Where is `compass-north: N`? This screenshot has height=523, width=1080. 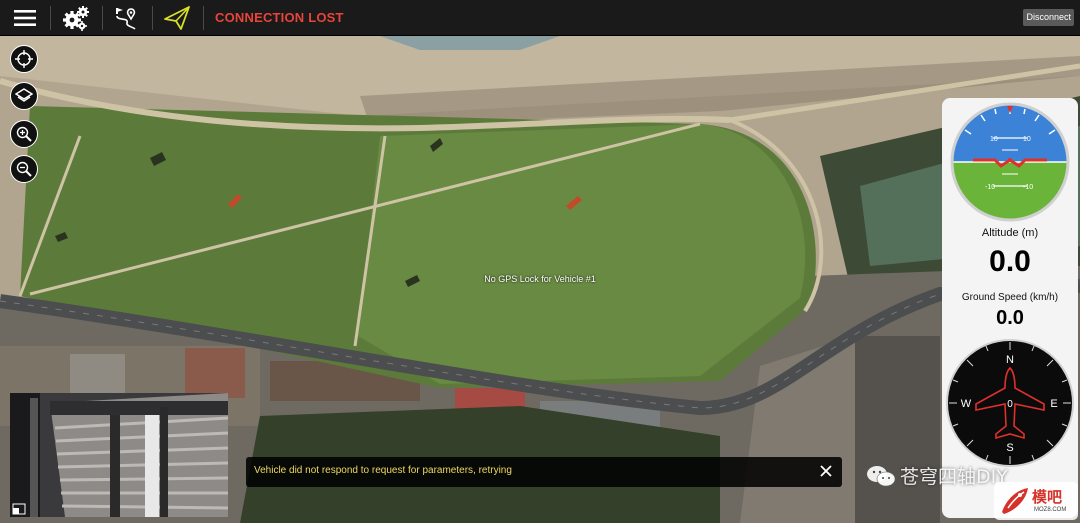 compass-north: N is located at coordinates (1010, 360).